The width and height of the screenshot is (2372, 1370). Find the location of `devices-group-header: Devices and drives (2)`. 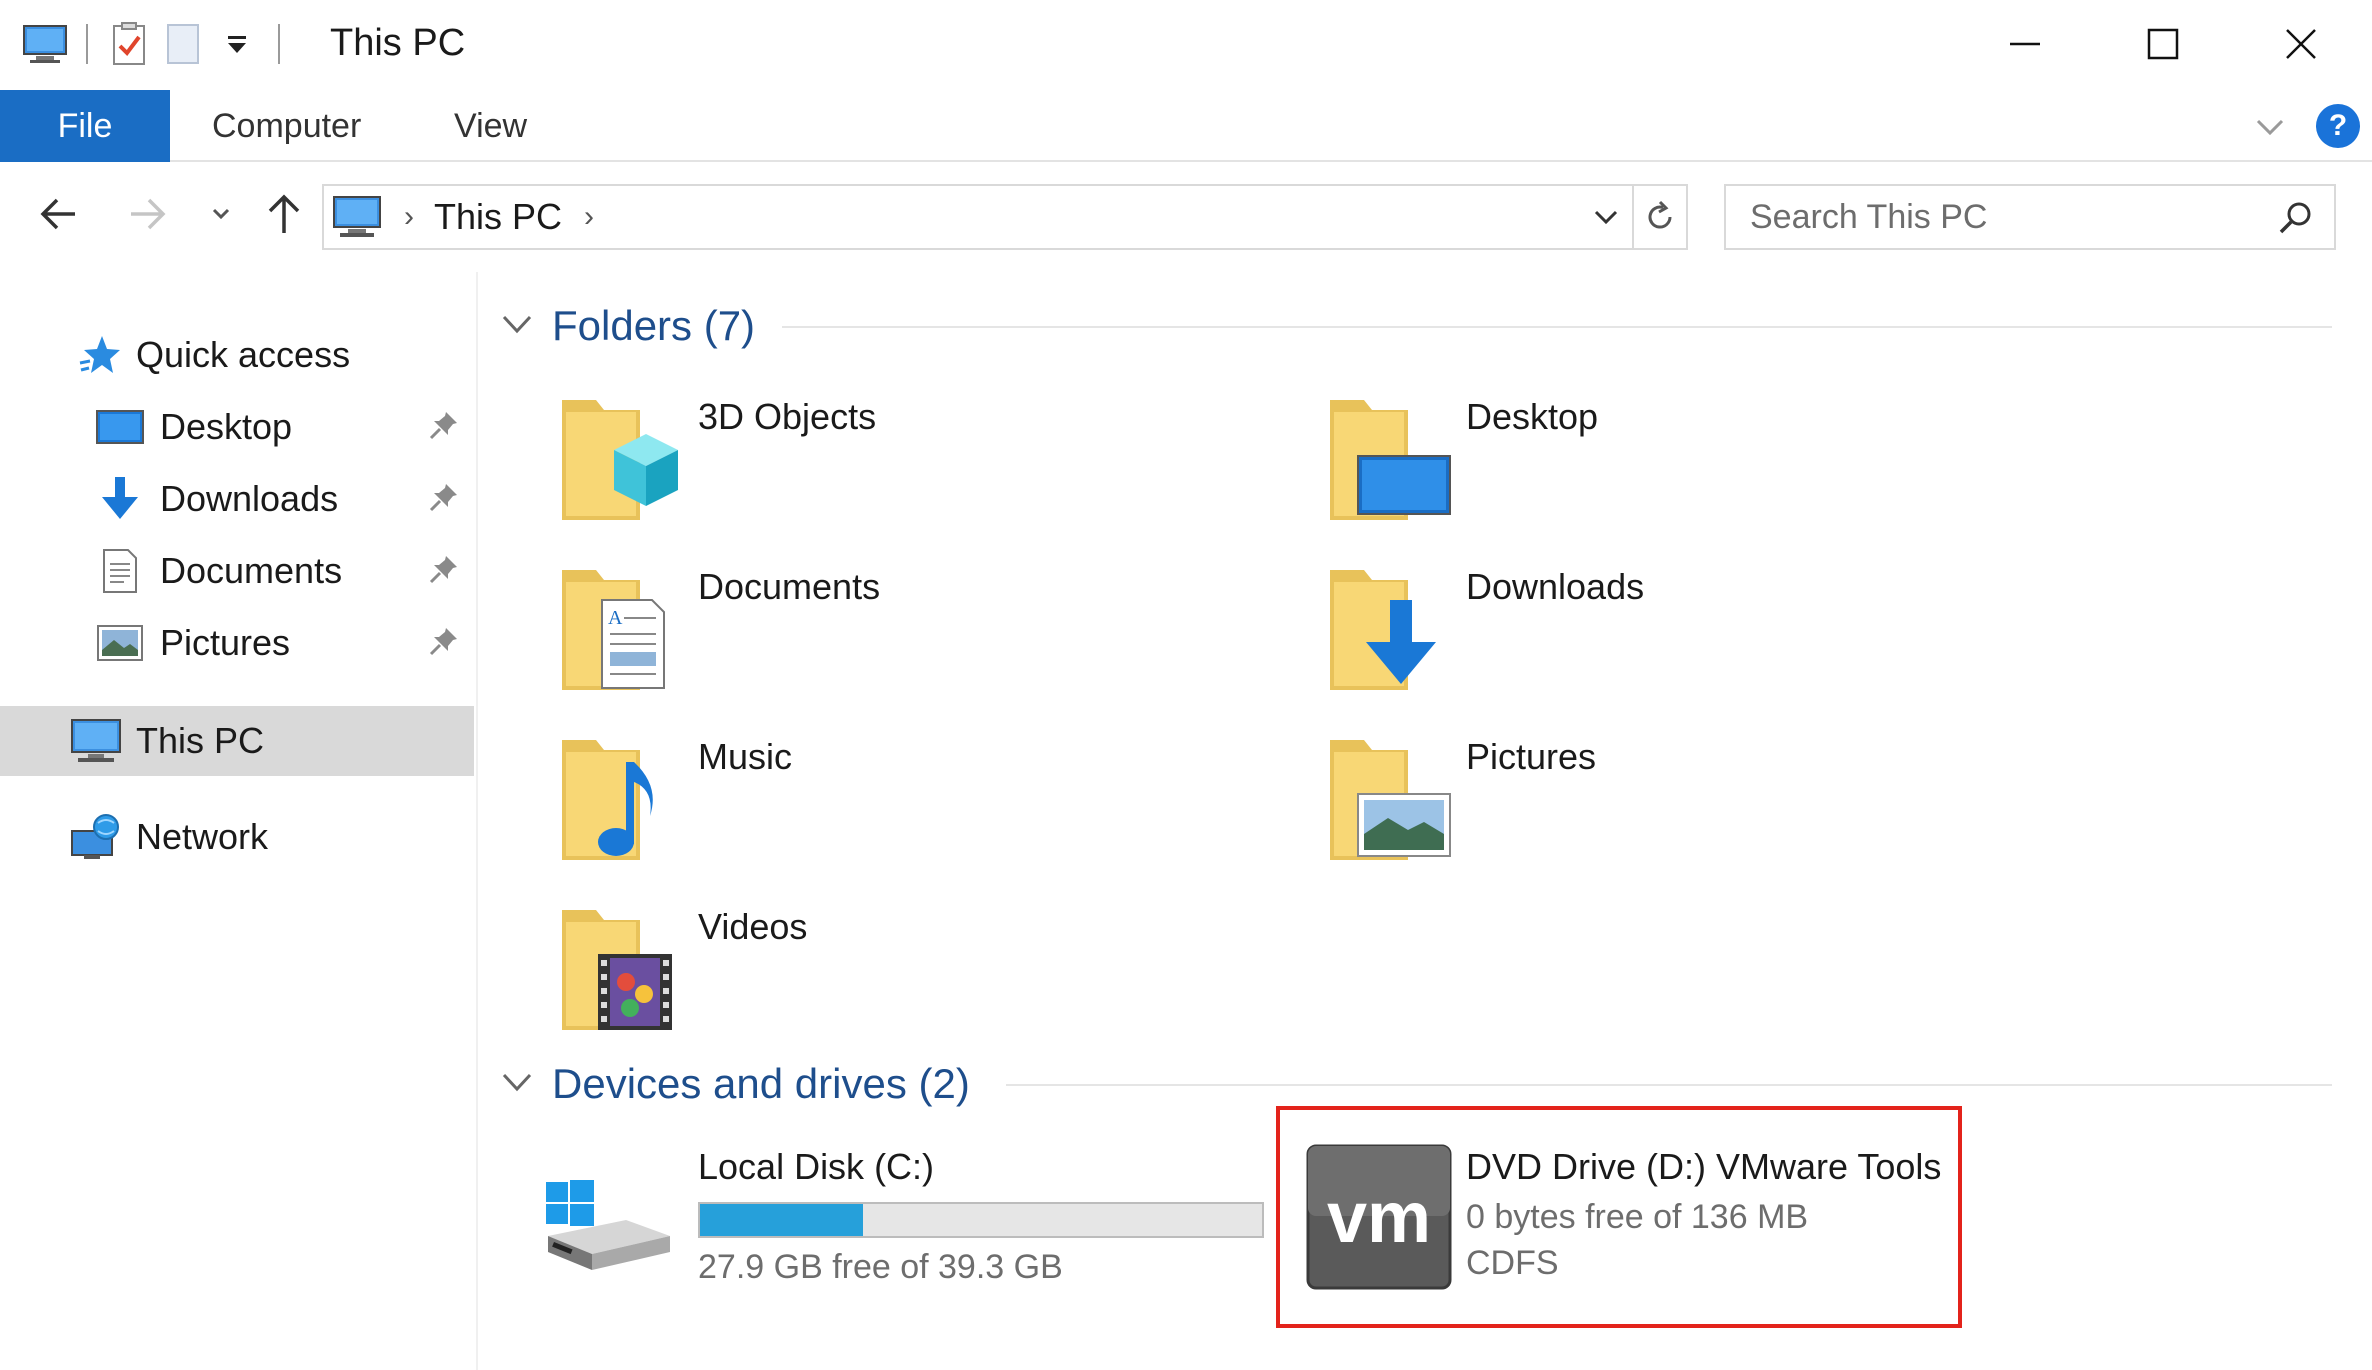

devices-group-header: Devices and drives (2) is located at coordinates (735, 1084).